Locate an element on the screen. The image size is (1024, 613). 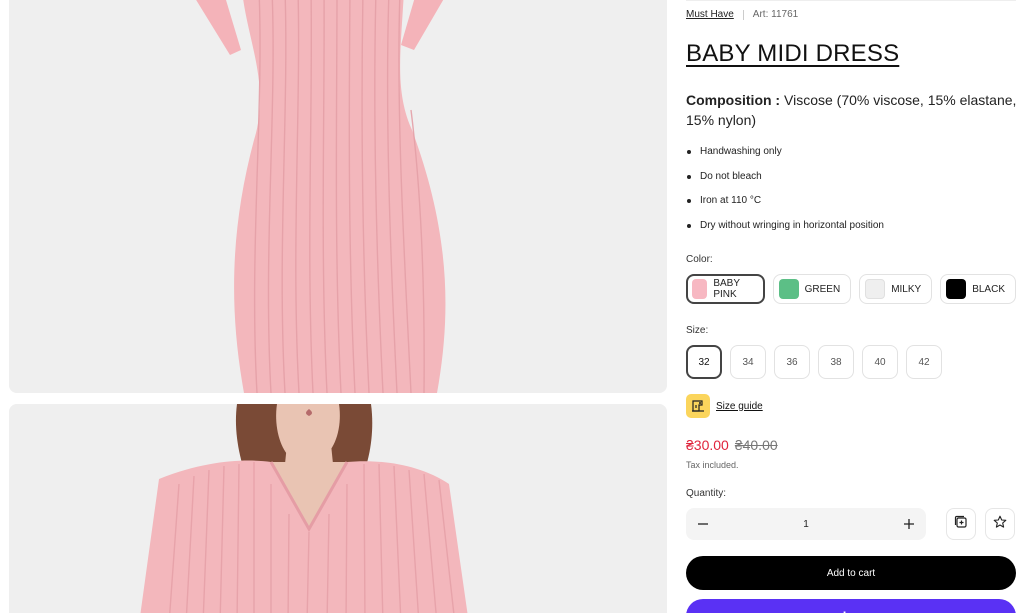
size-guide-link: Size guide is located at coordinates (724, 406).